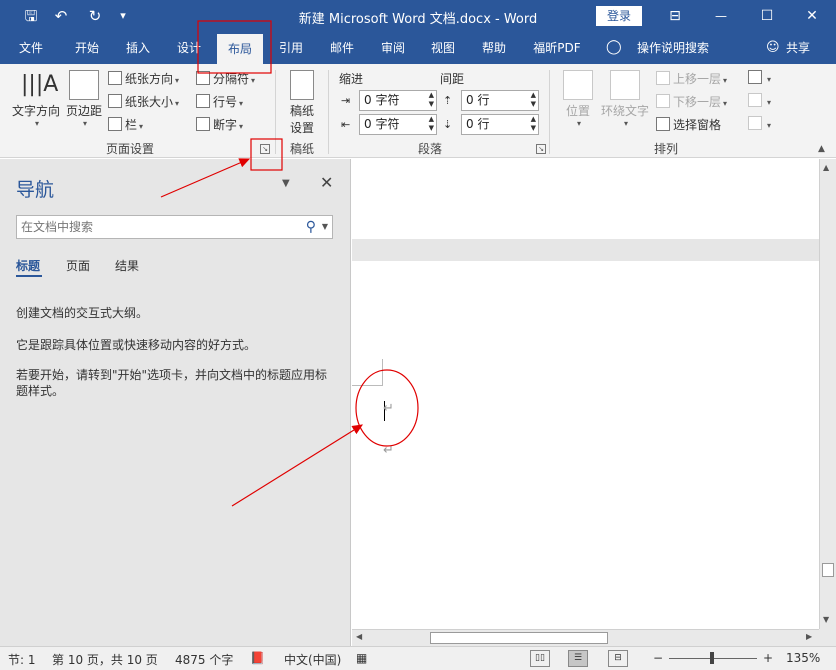 This screenshot has width=836, height=670. What do you see at coordinates (658, 658) in the screenshot?
I see `zoom-out-button: −` at bounding box center [658, 658].